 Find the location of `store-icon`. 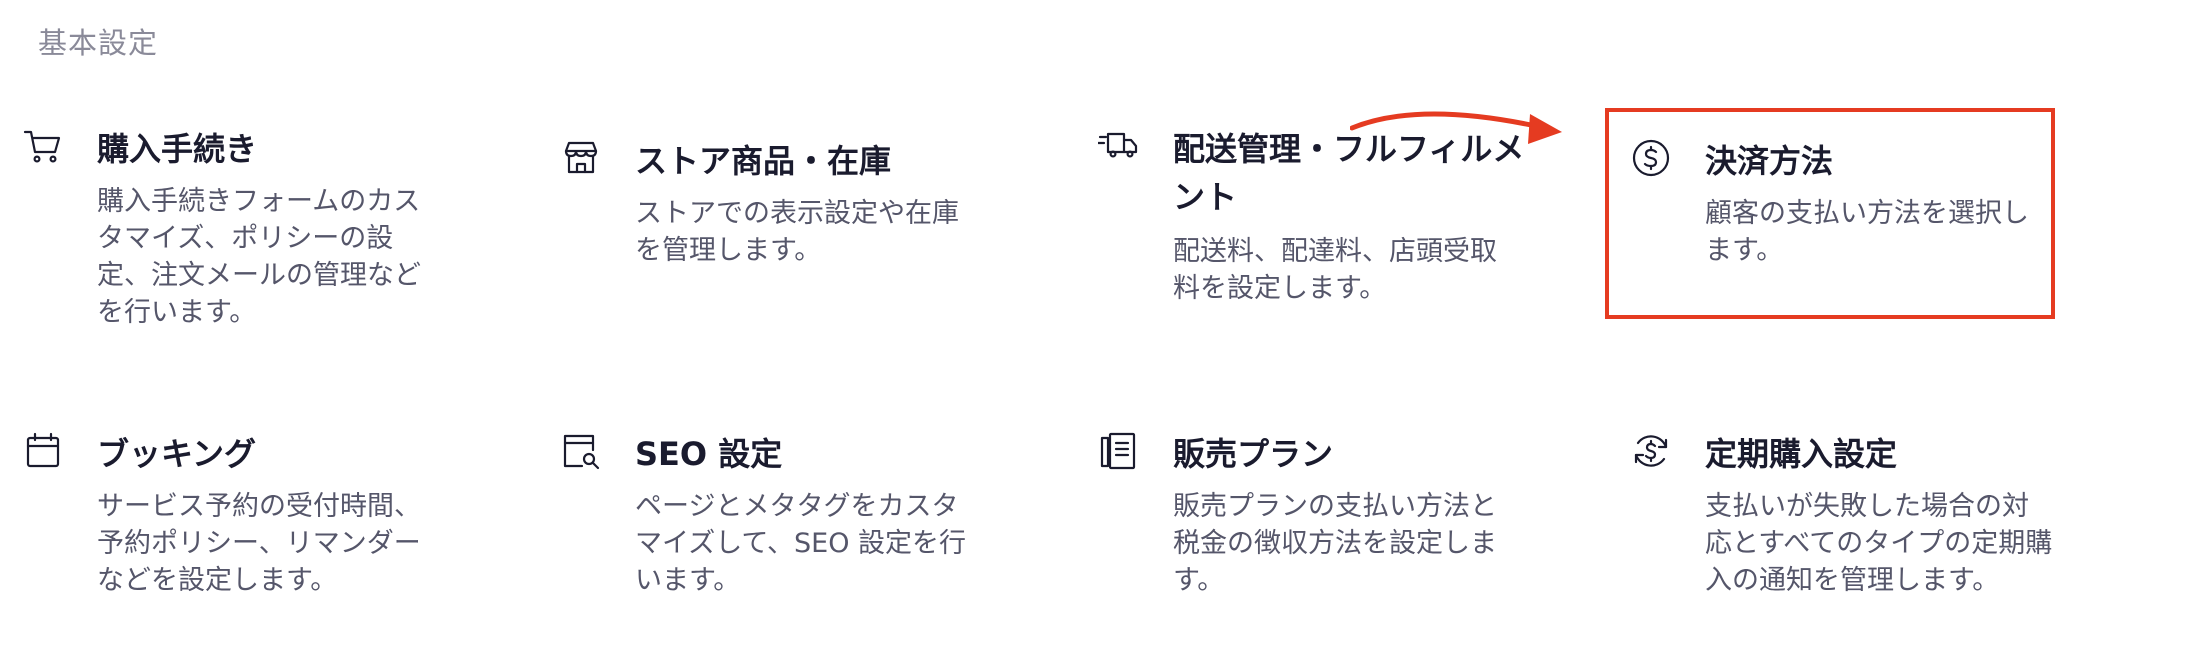

store-icon is located at coordinates (581, 158).